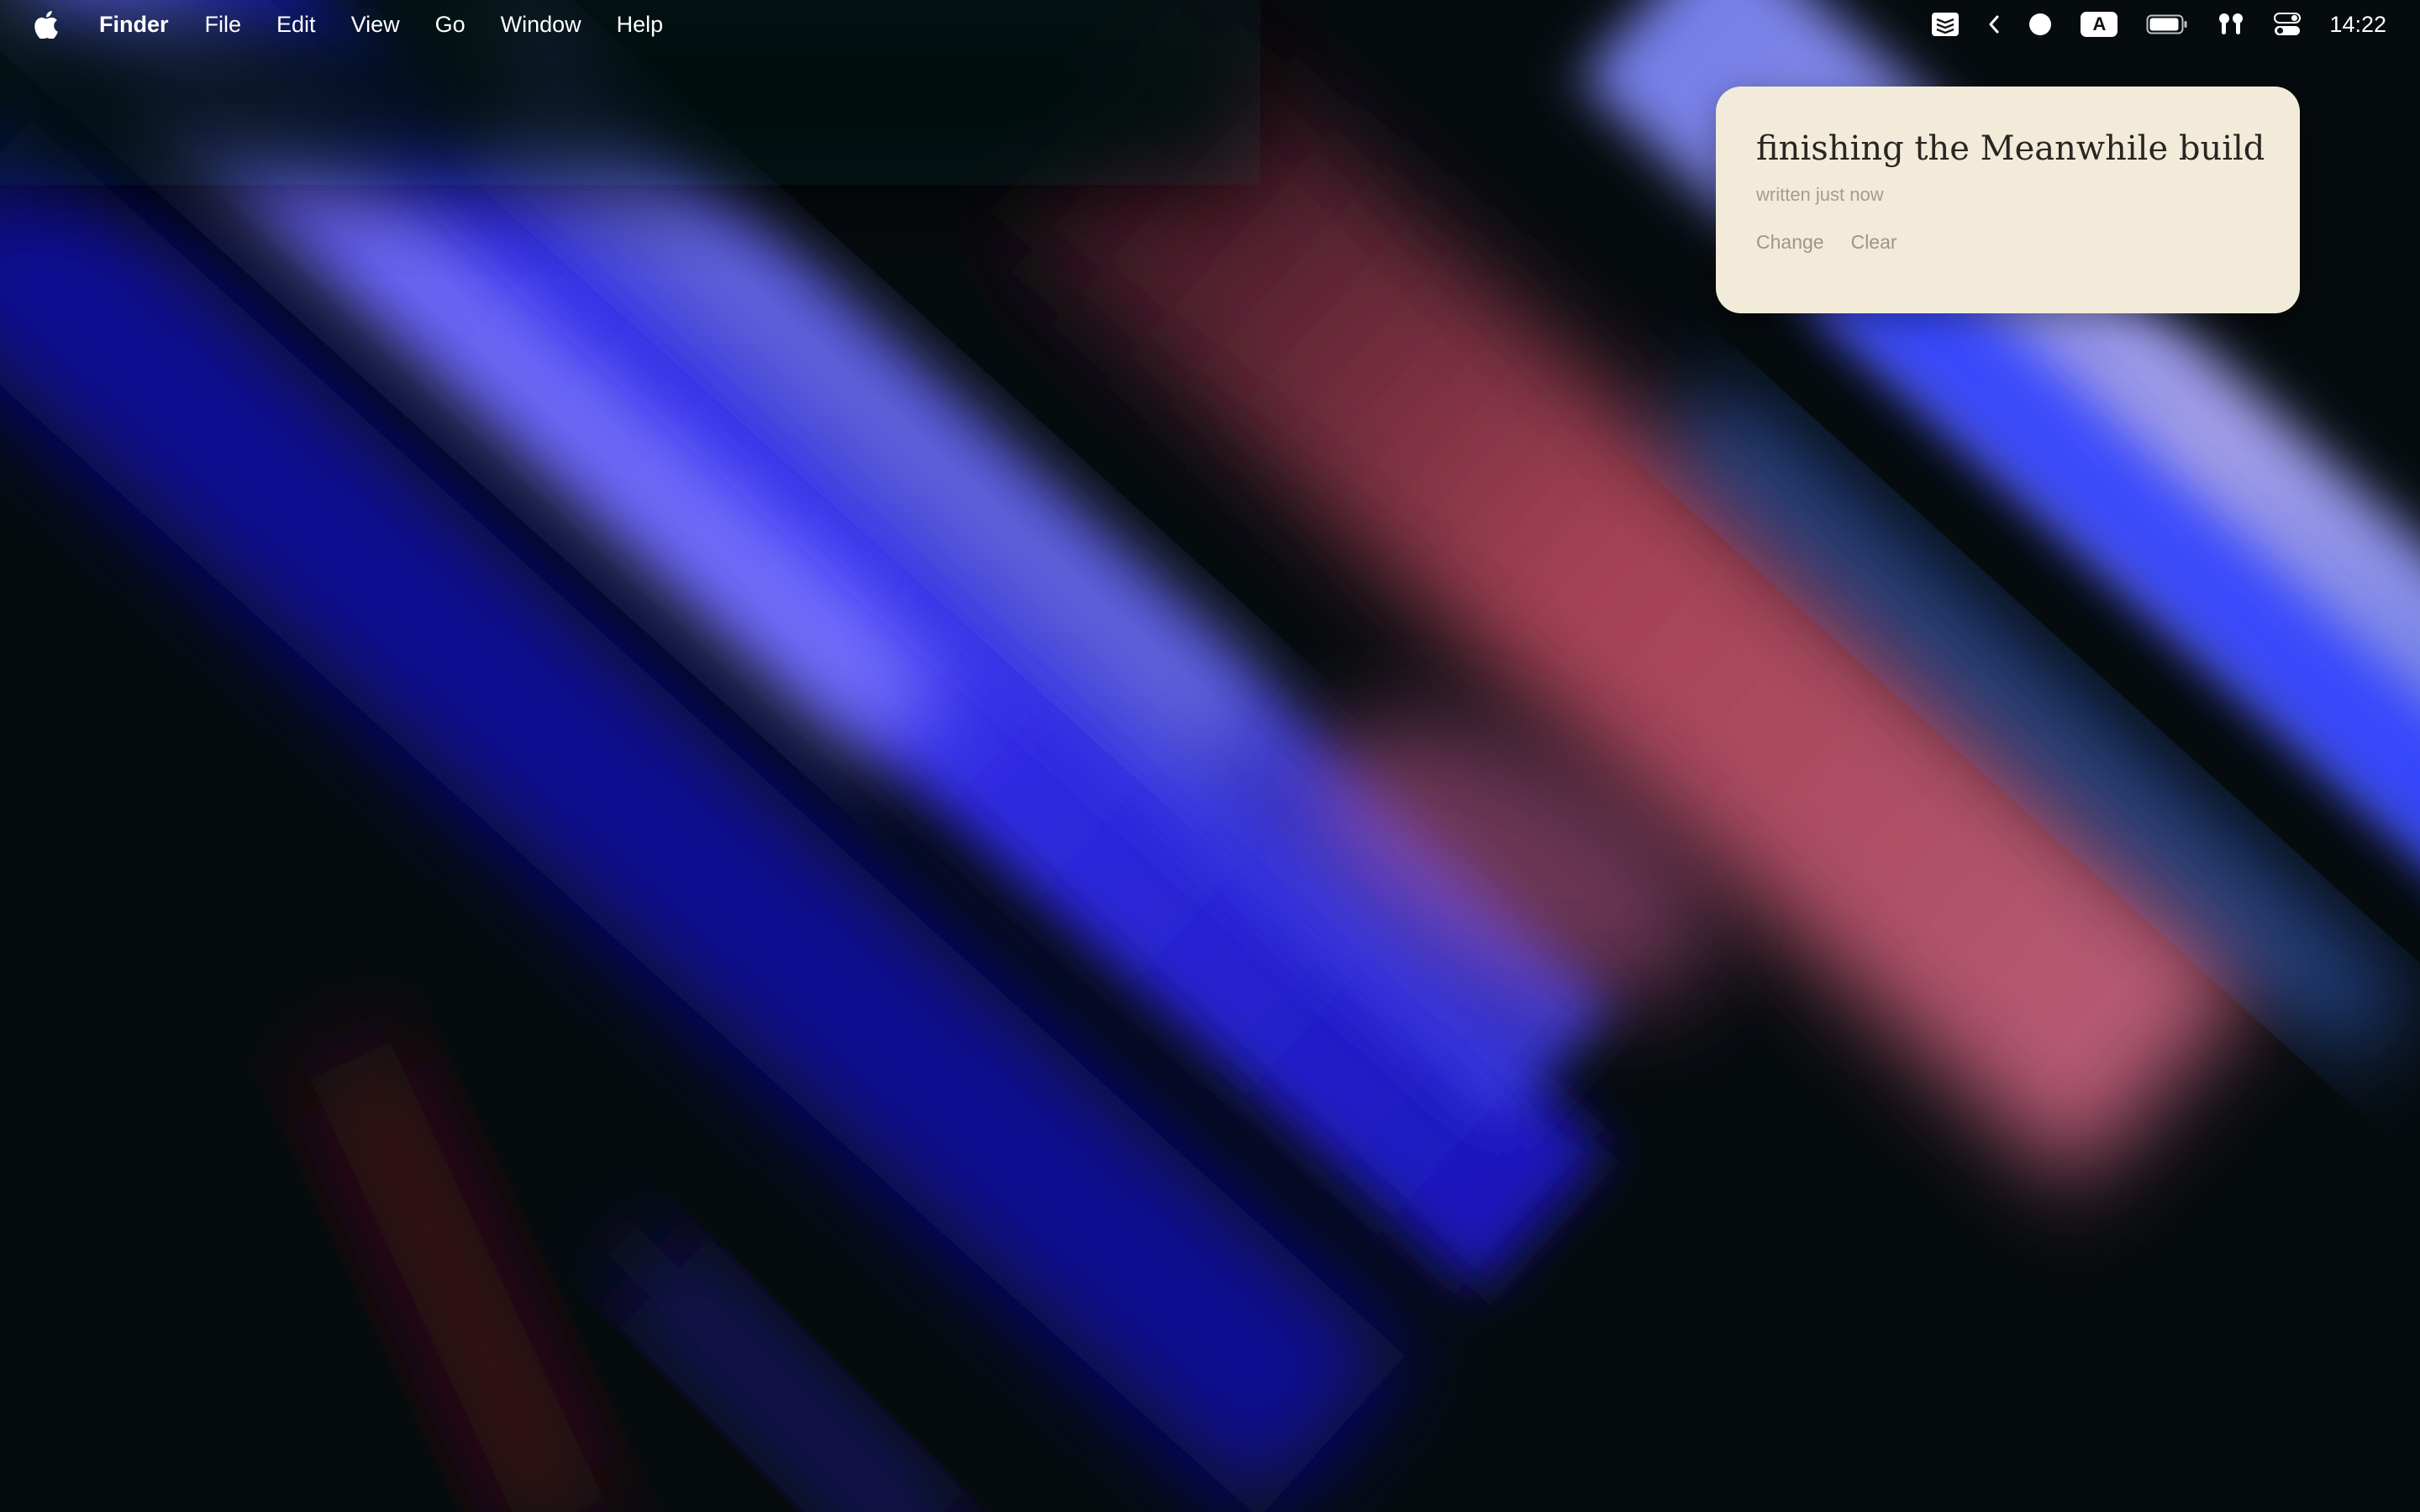 Image resolution: width=2420 pixels, height=1512 pixels. What do you see at coordinates (2357, 25) in the screenshot?
I see `menu-bar-clock: 14:22` at bounding box center [2357, 25].